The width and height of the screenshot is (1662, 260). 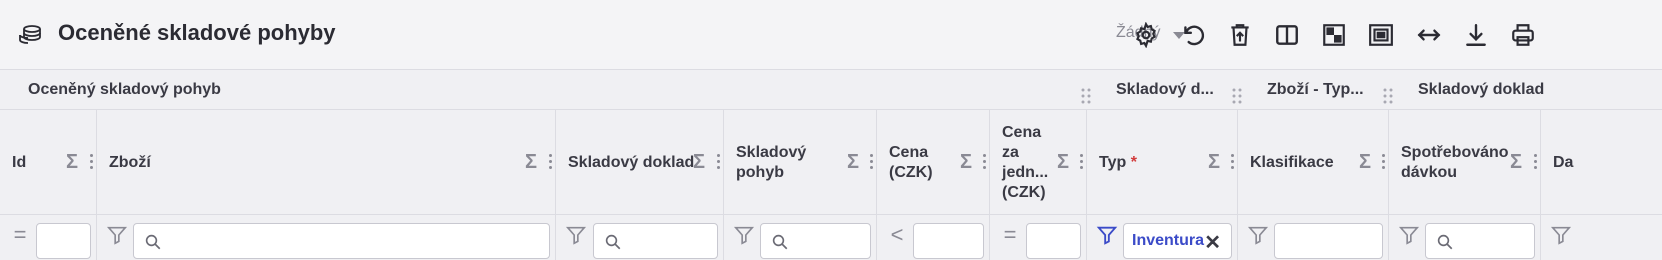 I want to click on column-label: Da, so click(x=1563, y=162).